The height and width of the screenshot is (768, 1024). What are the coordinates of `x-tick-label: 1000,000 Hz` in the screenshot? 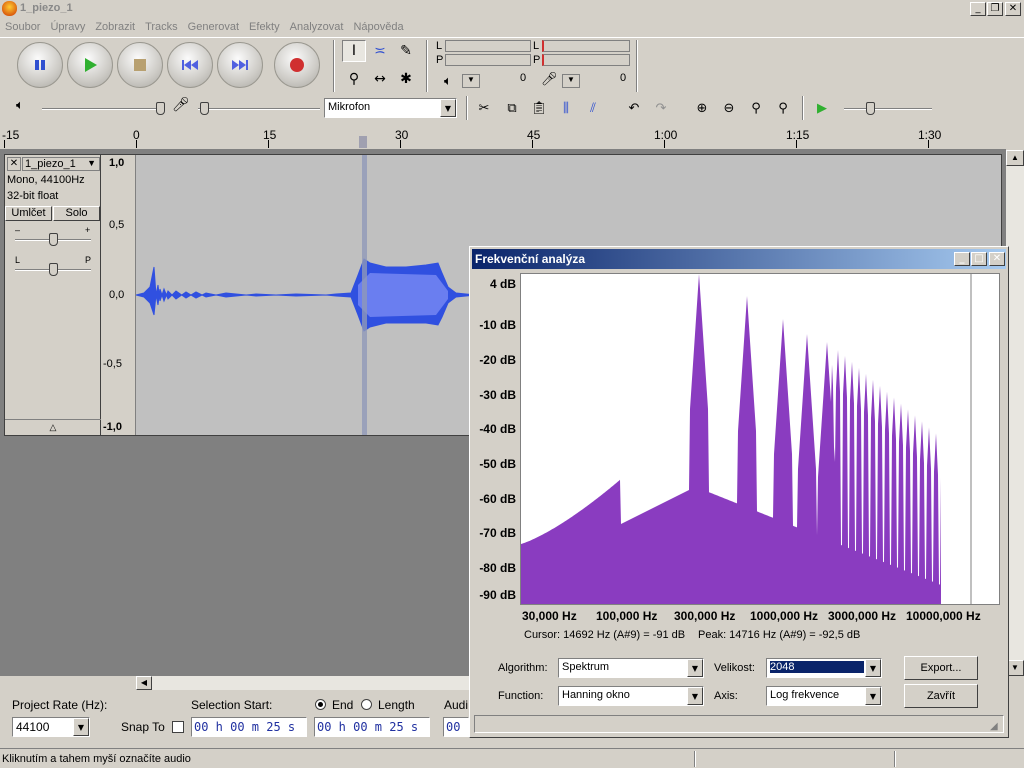 It's located at (784, 616).